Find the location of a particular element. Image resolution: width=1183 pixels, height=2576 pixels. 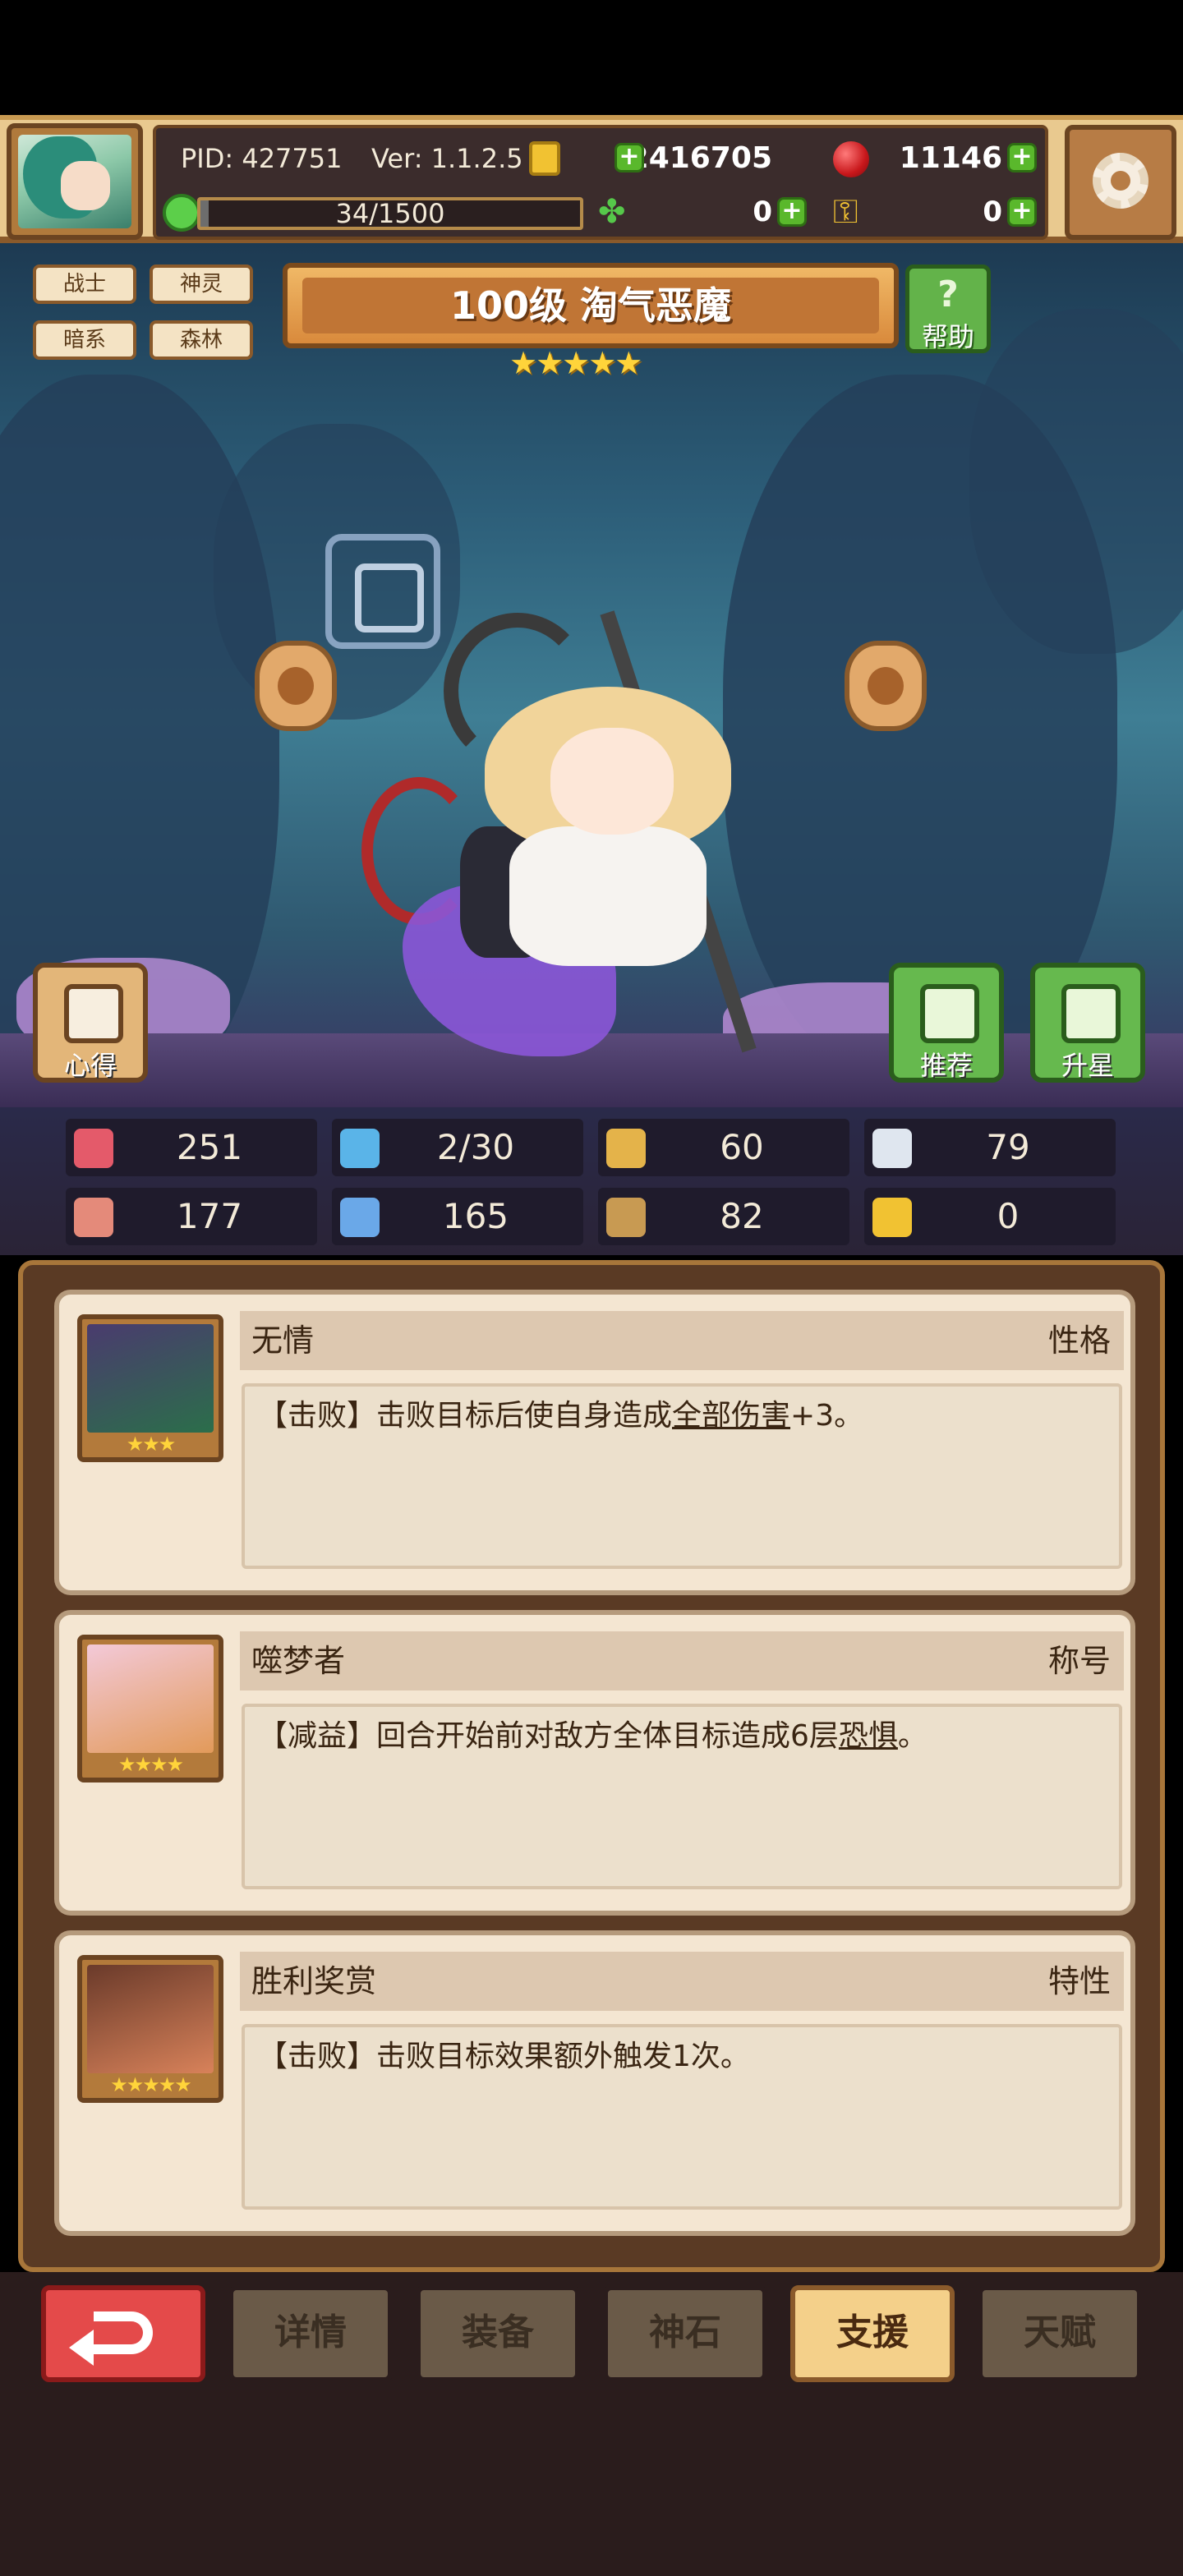

tab-support: 支援 is located at coordinates (872, 2333).